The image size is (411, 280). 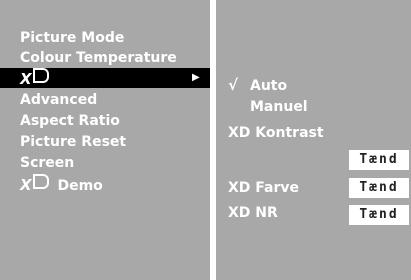 What do you see at coordinates (276, 133) in the screenshot?
I see `xd-contrast-label: XD Kontrast` at bounding box center [276, 133].